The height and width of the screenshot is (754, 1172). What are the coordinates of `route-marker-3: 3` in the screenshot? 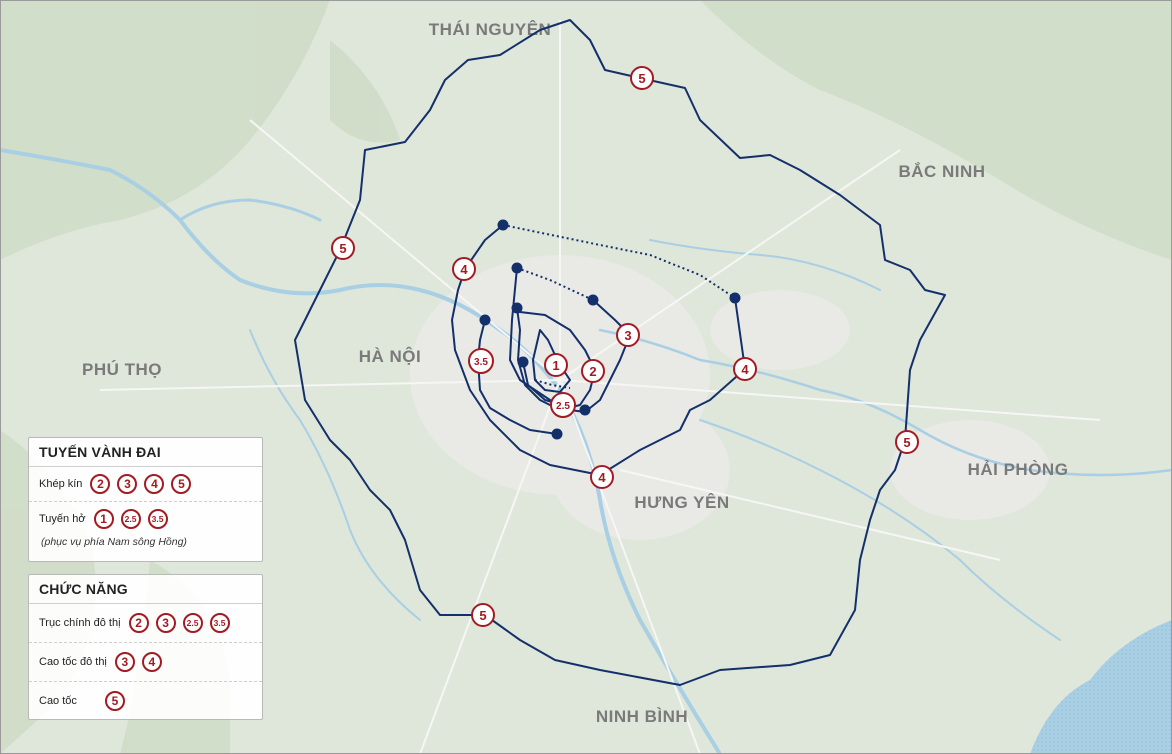 It's located at (628, 335).